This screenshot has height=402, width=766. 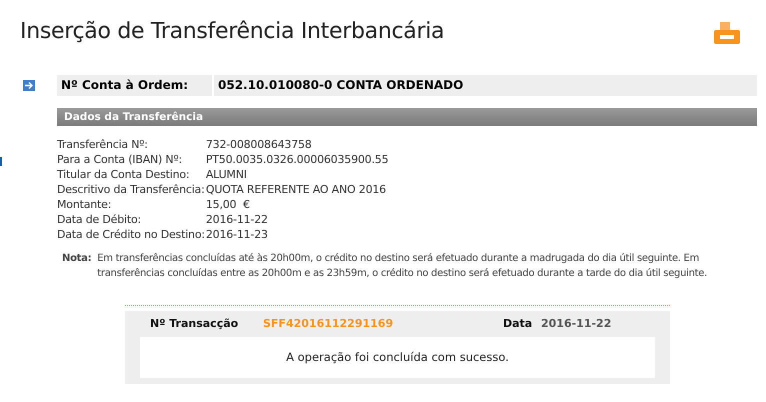 What do you see at coordinates (77, 259) in the screenshot?
I see `note-label: Nota:` at bounding box center [77, 259].